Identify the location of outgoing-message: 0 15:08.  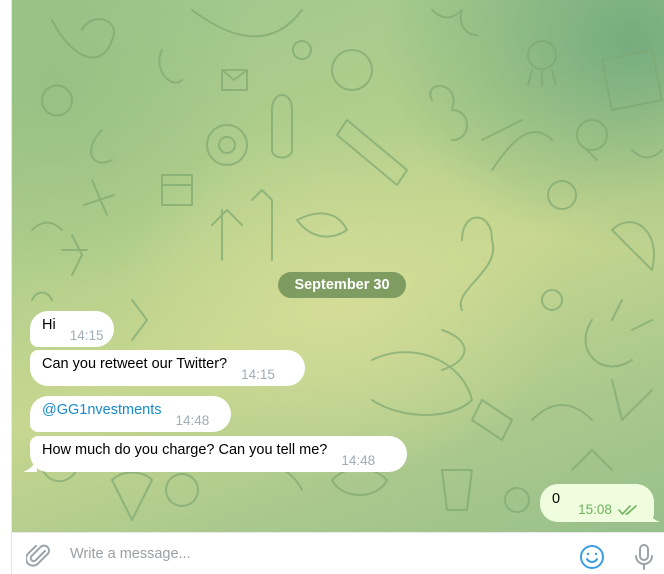
(597, 503).